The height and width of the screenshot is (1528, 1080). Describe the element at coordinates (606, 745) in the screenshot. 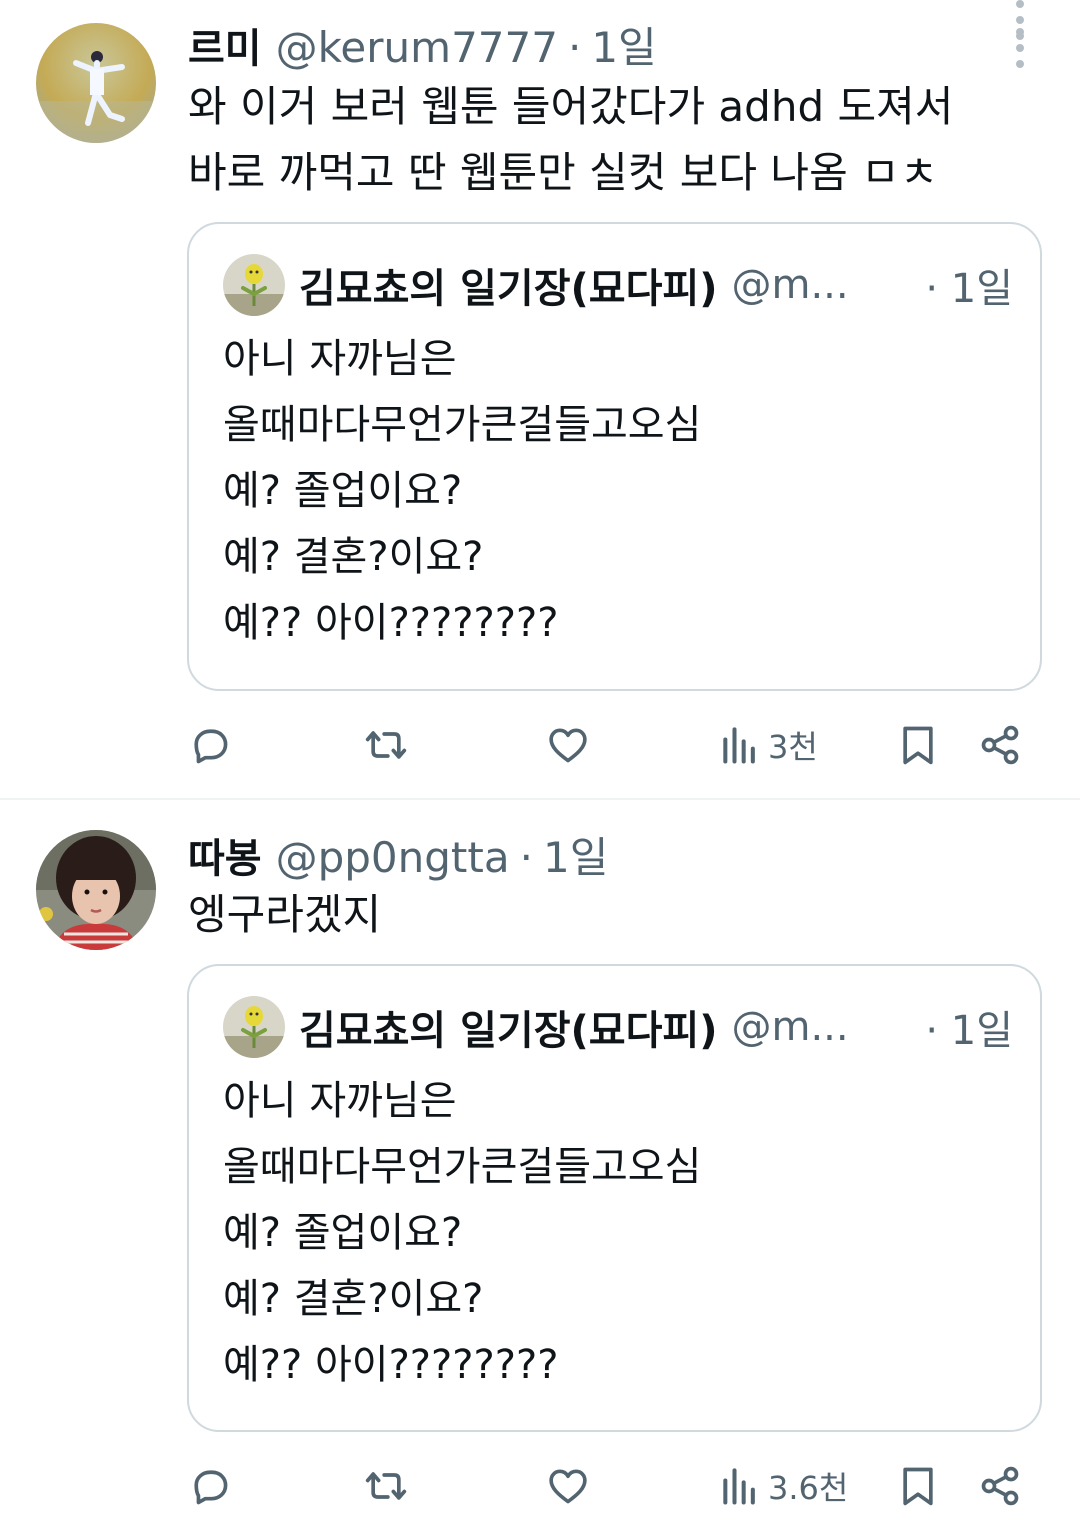

I see `action-bar: 3천` at that location.